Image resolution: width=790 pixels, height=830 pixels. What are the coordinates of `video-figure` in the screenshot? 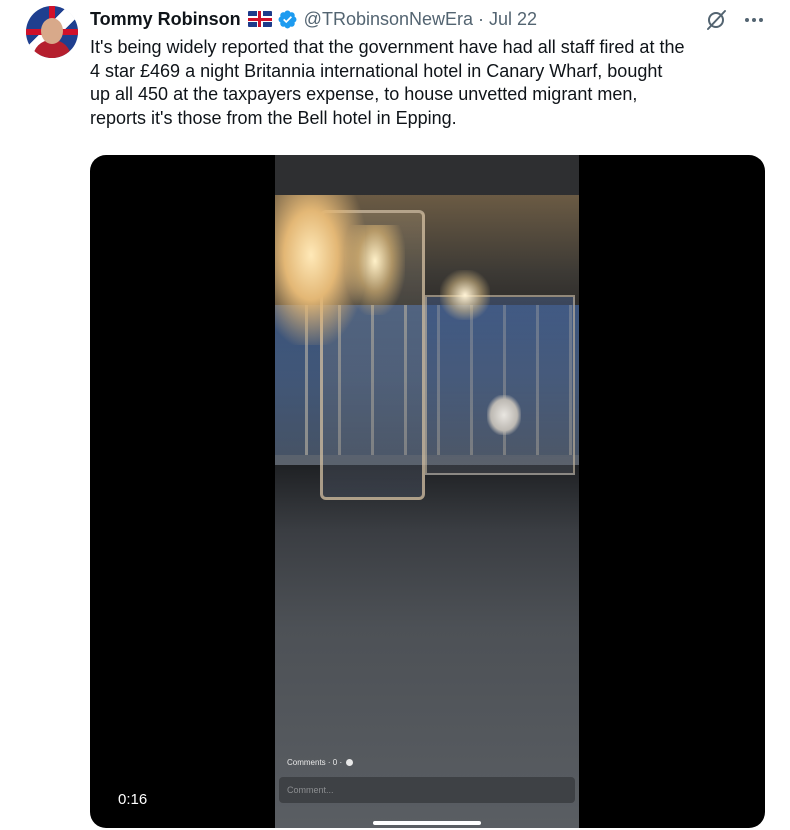 It's located at (504, 415).